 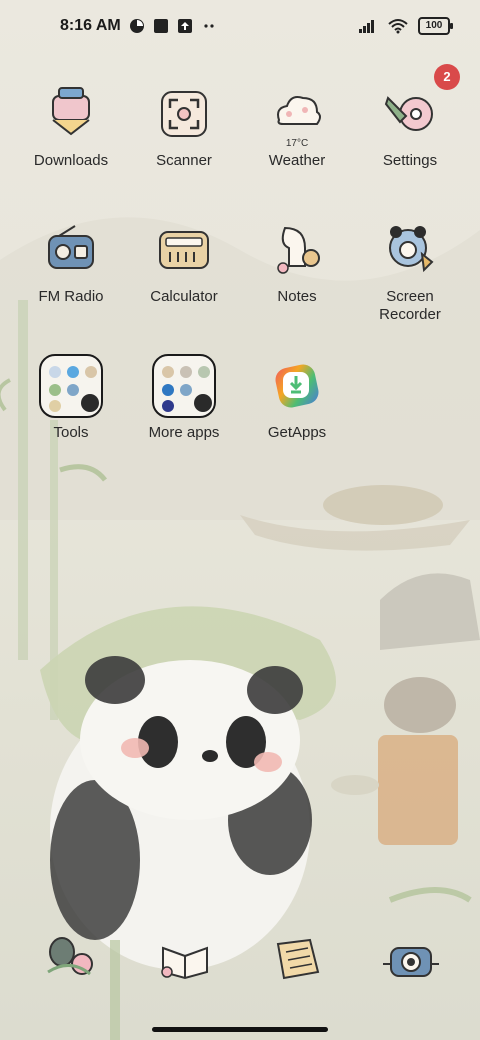 I want to click on dock-messages, so click(x=185, y=960).